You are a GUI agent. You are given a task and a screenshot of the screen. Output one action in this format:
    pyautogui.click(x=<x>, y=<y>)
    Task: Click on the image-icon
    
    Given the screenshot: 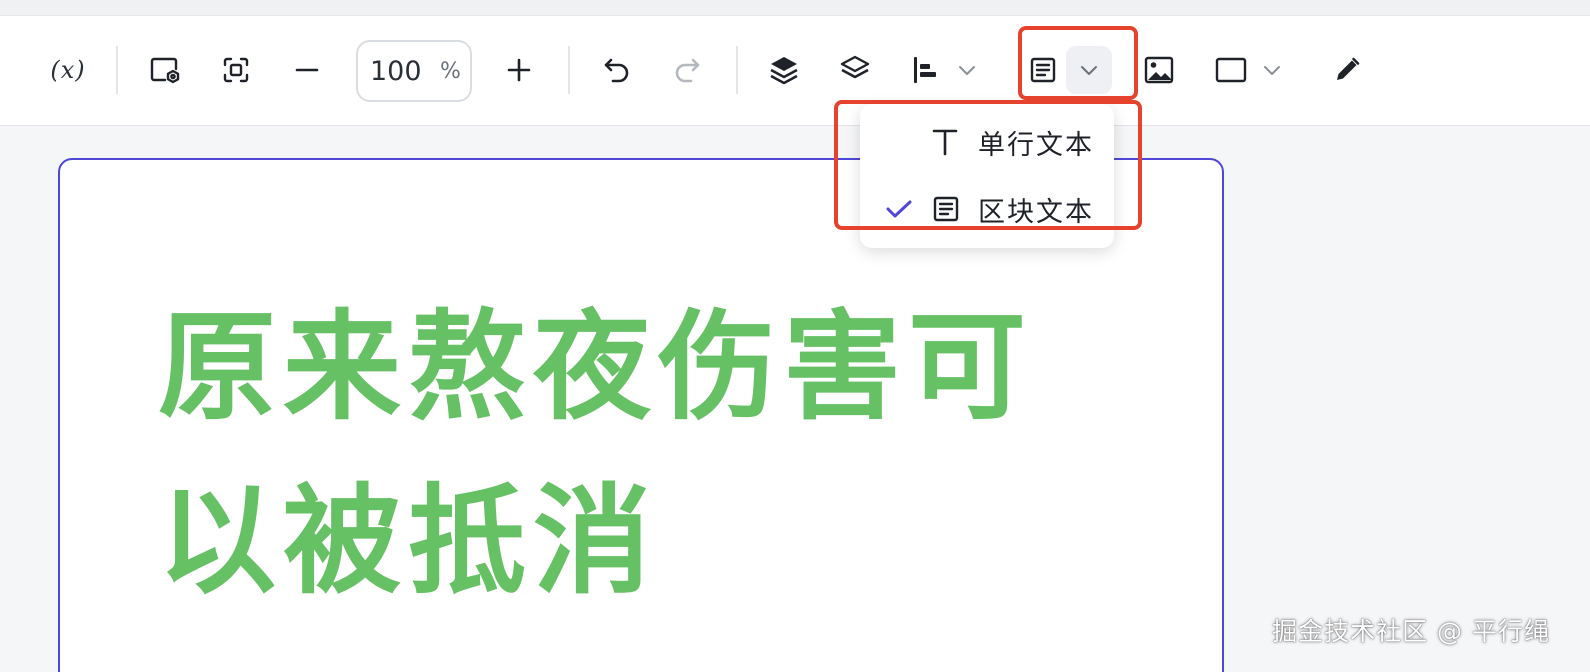 What is the action you would take?
    pyautogui.click(x=1159, y=70)
    